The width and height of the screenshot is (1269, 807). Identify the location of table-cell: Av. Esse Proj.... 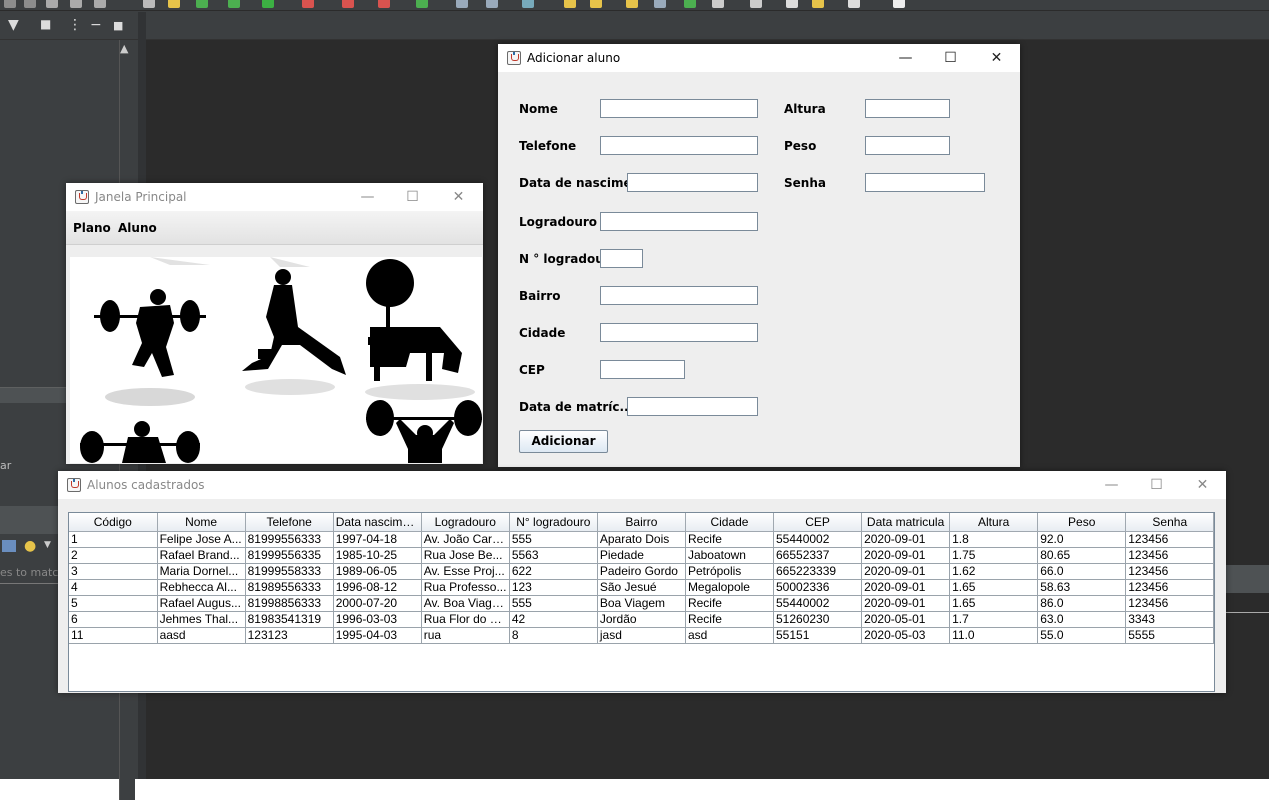
(465, 571).